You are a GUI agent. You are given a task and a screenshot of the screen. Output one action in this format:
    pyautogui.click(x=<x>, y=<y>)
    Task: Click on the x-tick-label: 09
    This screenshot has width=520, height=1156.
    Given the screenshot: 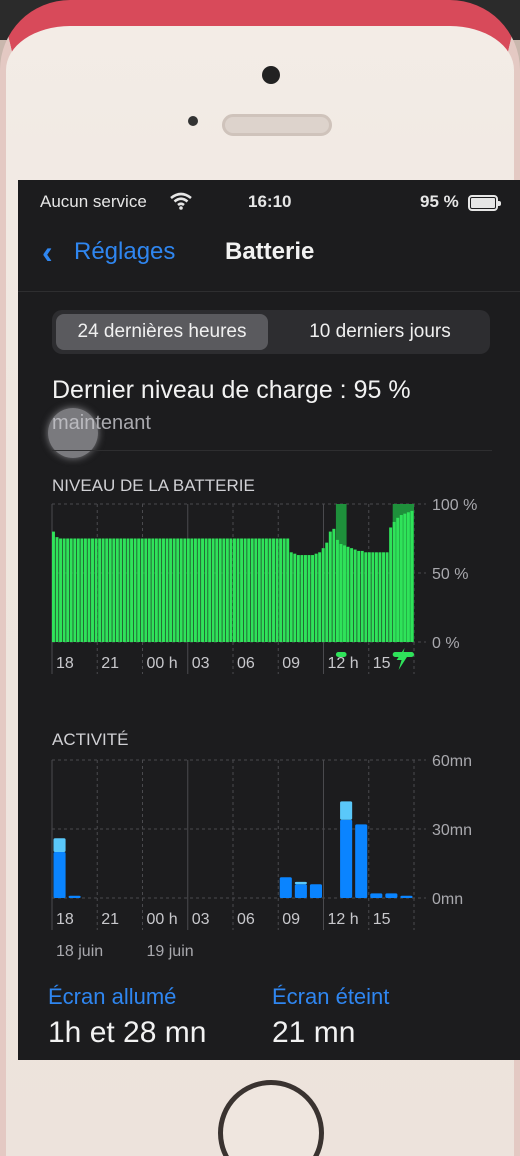 What is the action you would take?
    pyautogui.click(x=291, y=663)
    